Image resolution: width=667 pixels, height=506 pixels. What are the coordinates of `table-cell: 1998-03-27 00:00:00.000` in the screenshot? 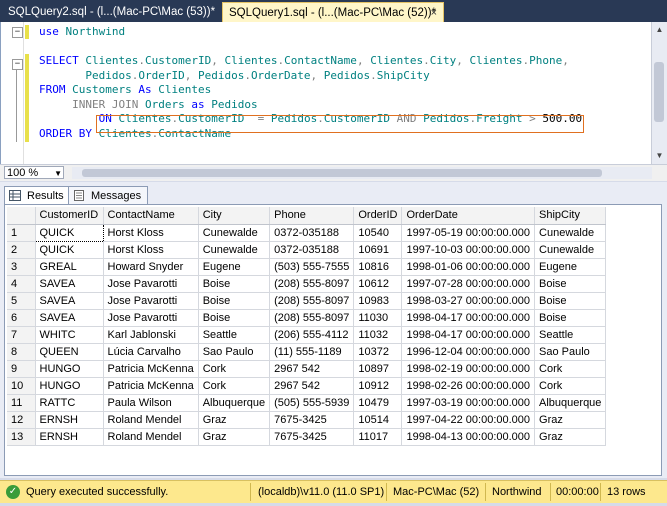 It's located at (468, 301).